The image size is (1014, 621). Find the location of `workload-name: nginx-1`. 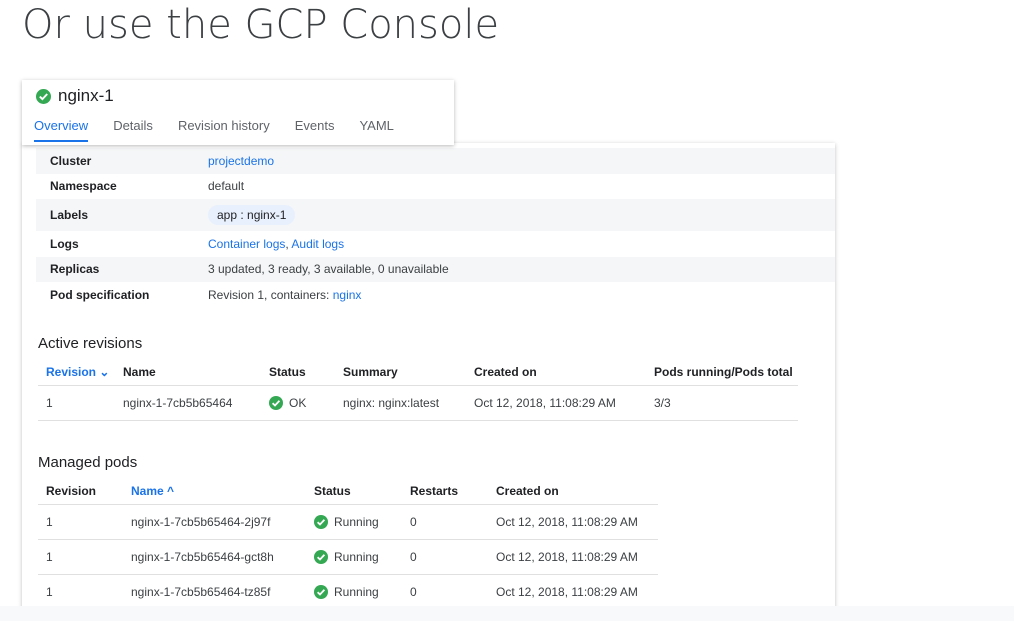

workload-name: nginx-1 is located at coordinates (86, 95).